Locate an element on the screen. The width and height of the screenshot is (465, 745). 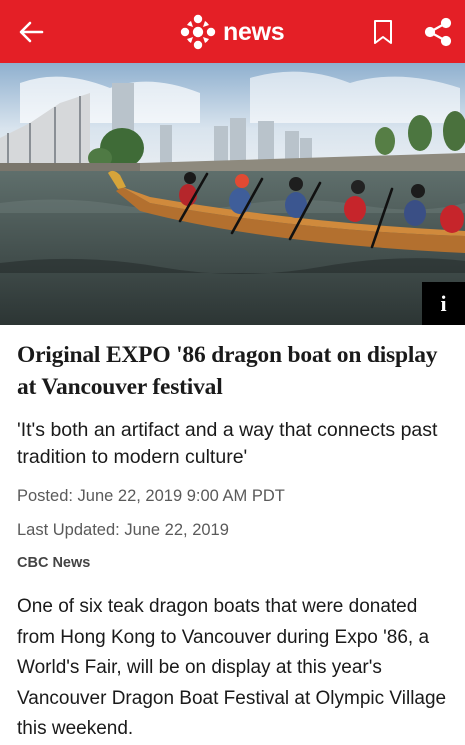
app-header: news is located at coordinates (232, 31).